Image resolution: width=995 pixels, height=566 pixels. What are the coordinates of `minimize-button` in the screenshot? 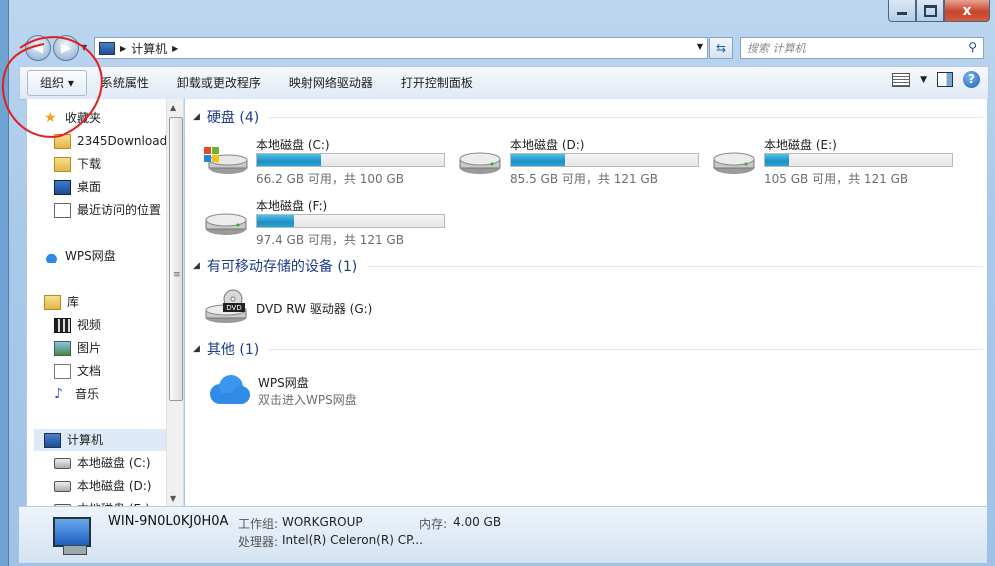 It's located at (902, 11).